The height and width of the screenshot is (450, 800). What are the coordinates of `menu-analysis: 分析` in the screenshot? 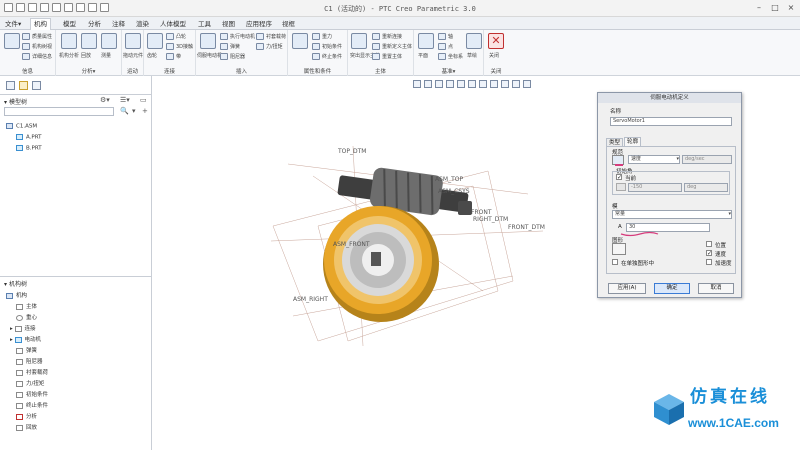 It's located at (94, 24).